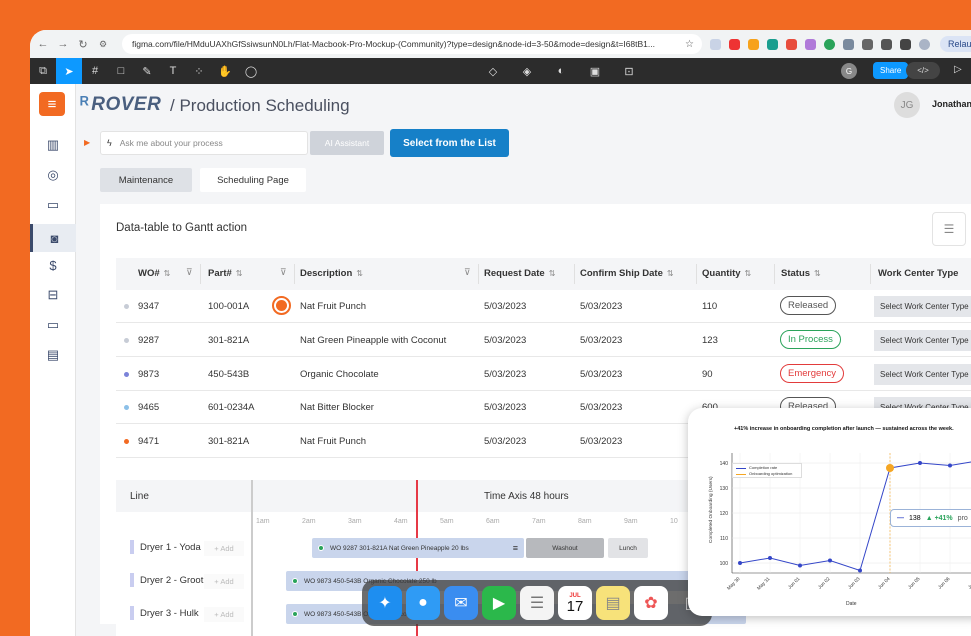  I want to click on hour-label: 2am, so click(309, 521).